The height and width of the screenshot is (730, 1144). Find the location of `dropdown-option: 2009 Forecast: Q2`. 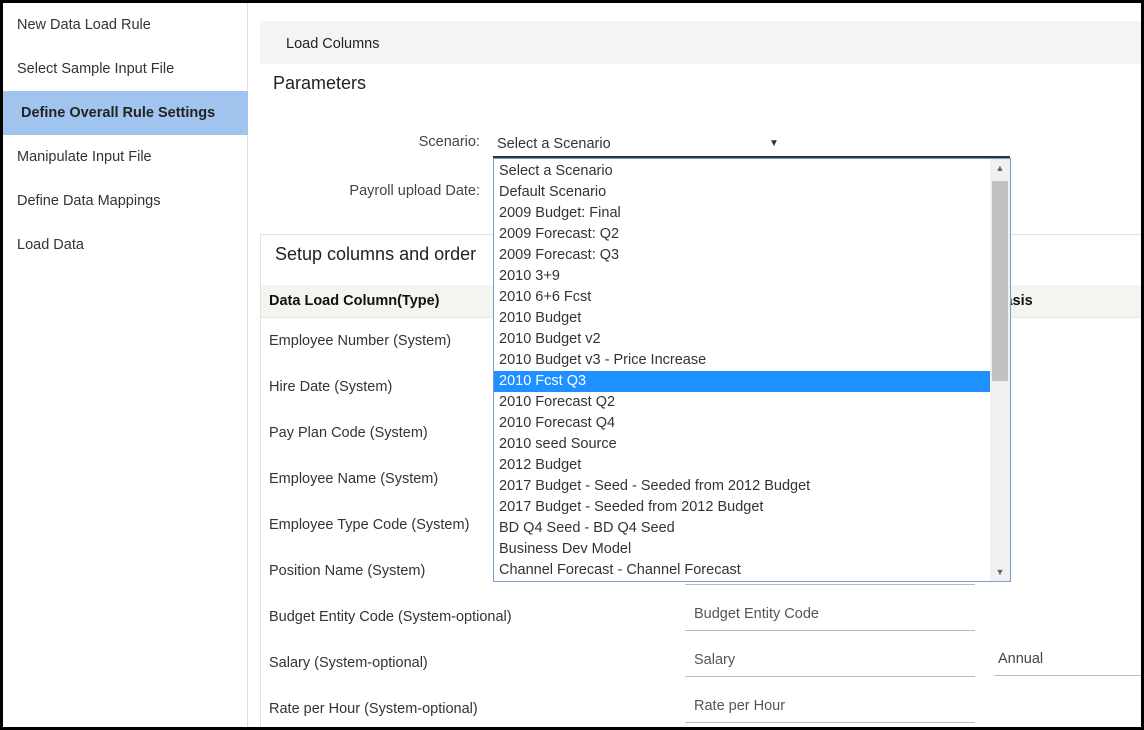

dropdown-option: 2009 Forecast: Q2 is located at coordinates (742, 234).